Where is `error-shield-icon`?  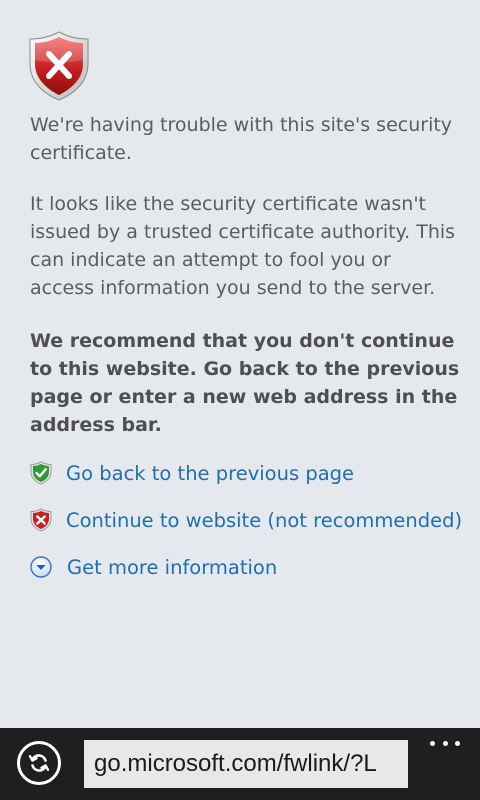
error-shield-icon is located at coordinates (59, 66).